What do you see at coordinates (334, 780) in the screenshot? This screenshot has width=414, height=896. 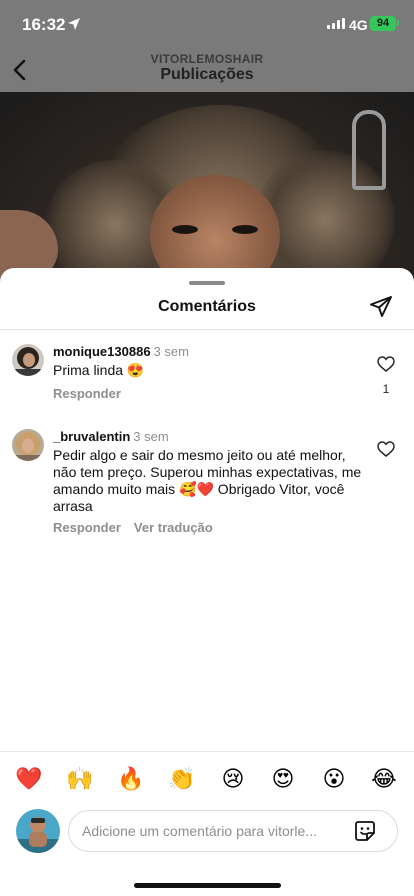 I see `reaction-surprised: 😮` at bounding box center [334, 780].